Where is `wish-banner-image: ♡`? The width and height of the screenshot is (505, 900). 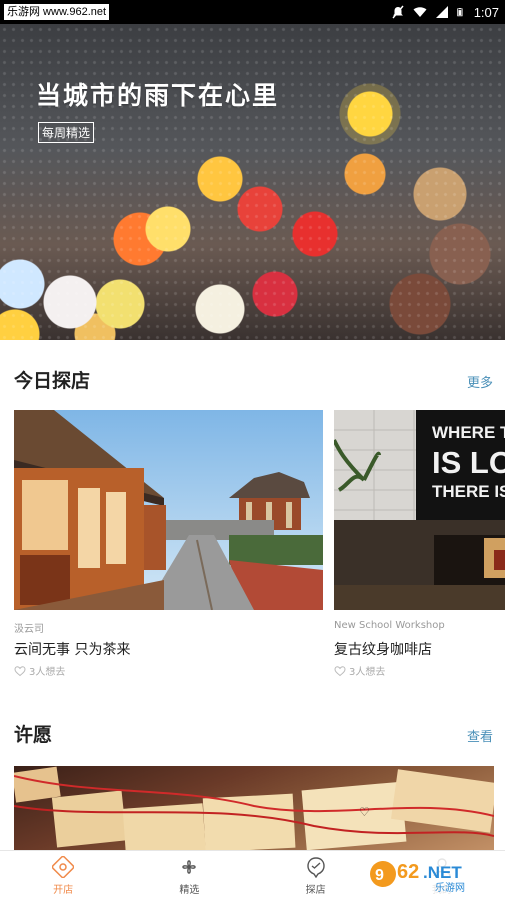
wish-banner-image: ♡ is located at coordinates (254, 808).